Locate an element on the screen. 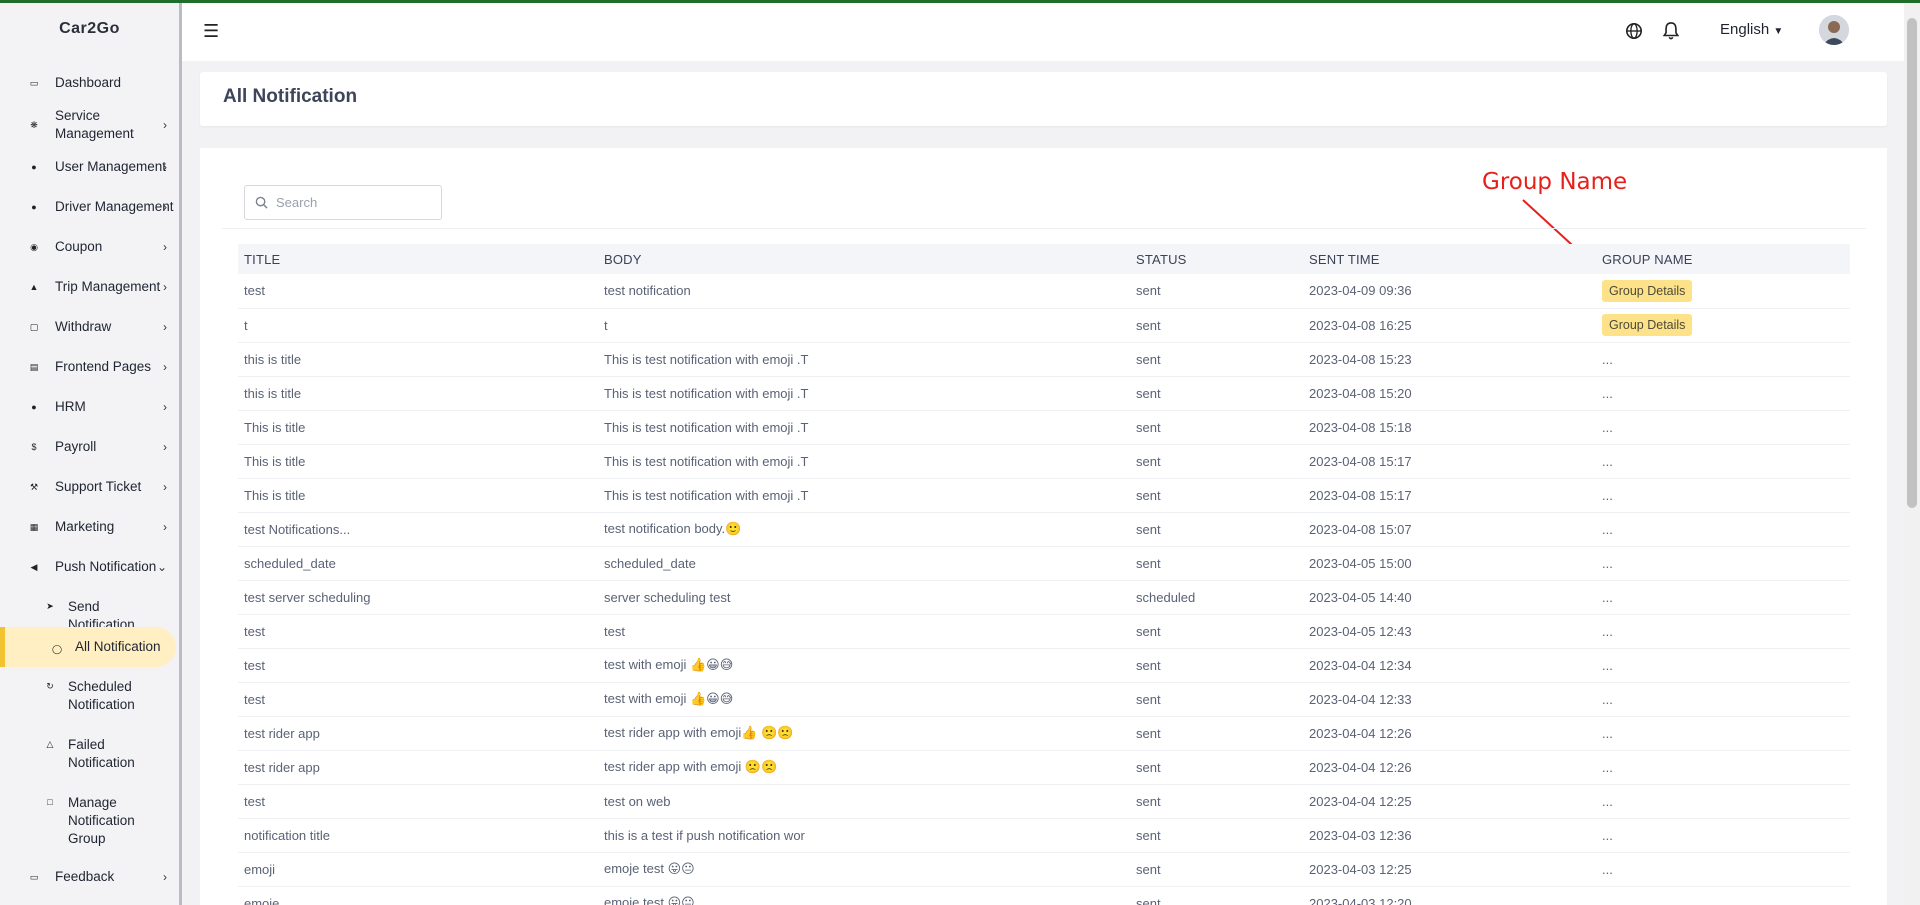 This screenshot has width=1920, height=905. users-icon: ● is located at coordinates (34, 167).